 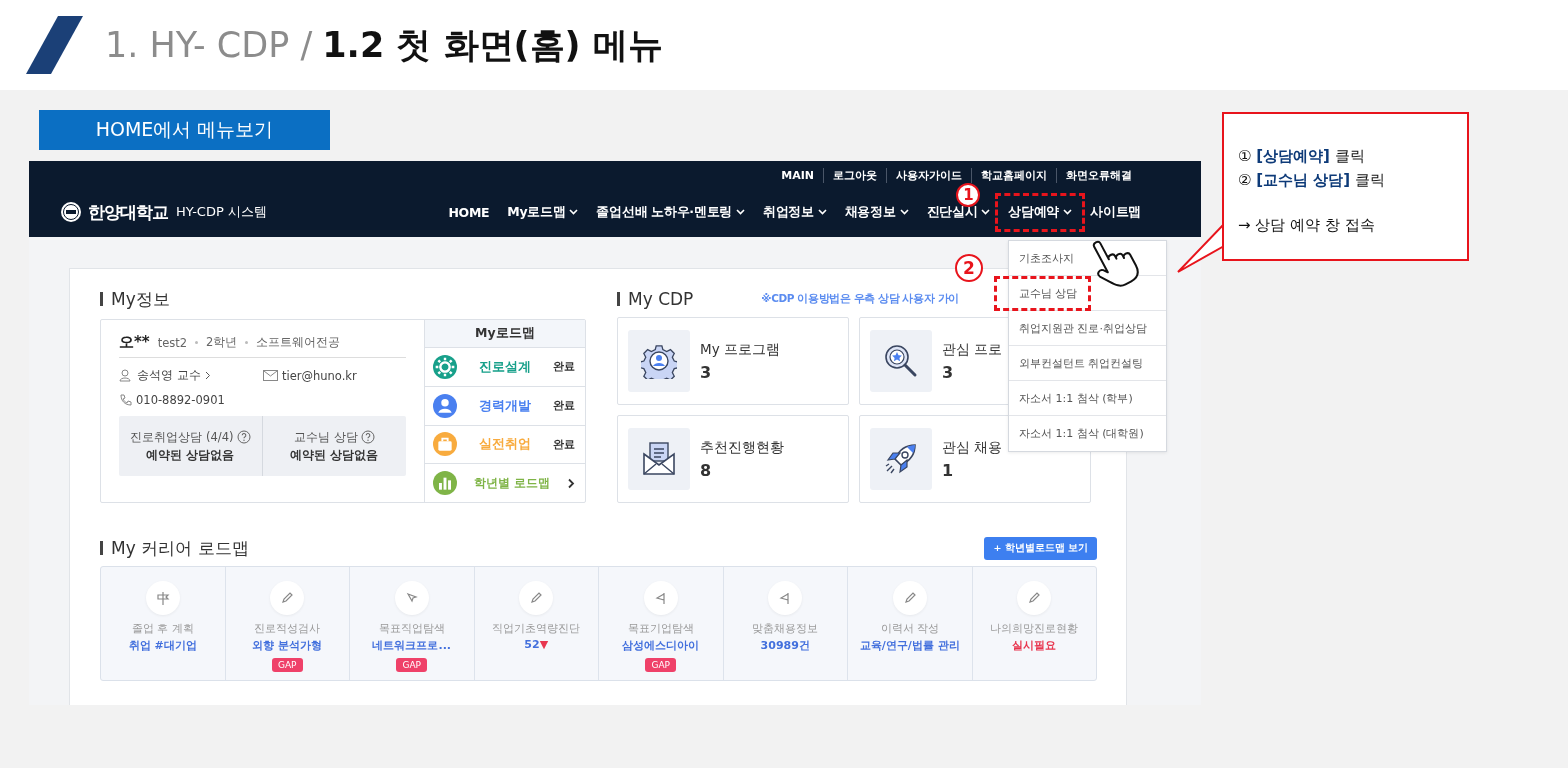 What do you see at coordinates (742, 447) in the screenshot?
I see `card-label: 추천진행현황` at bounding box center [742, 447].